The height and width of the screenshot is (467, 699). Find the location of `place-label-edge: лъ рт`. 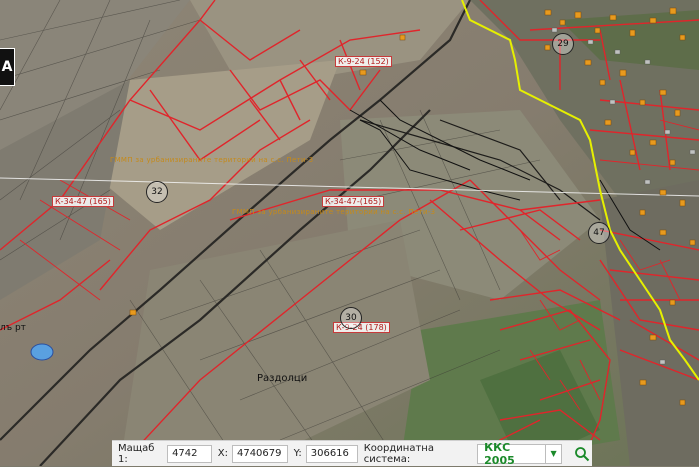

place-label-edge: лъ рт is located at coordinates (13, 328).